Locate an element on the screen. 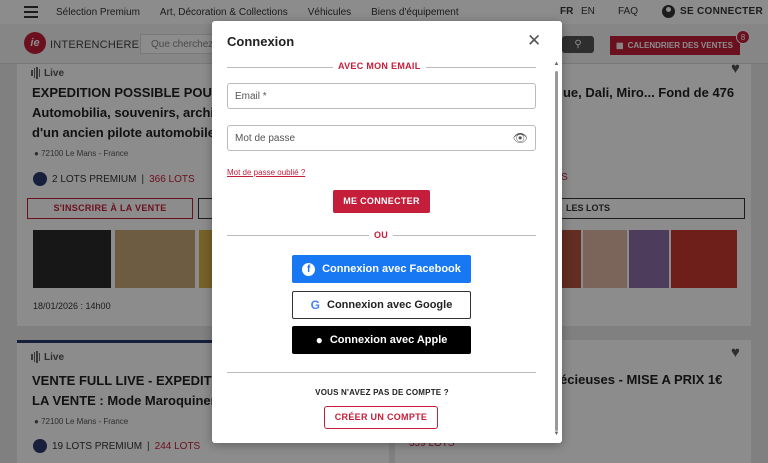 The width and height of the screenshot is (768, 463). scroll-down-icon: ▼ is located at coordinates (556, 434).